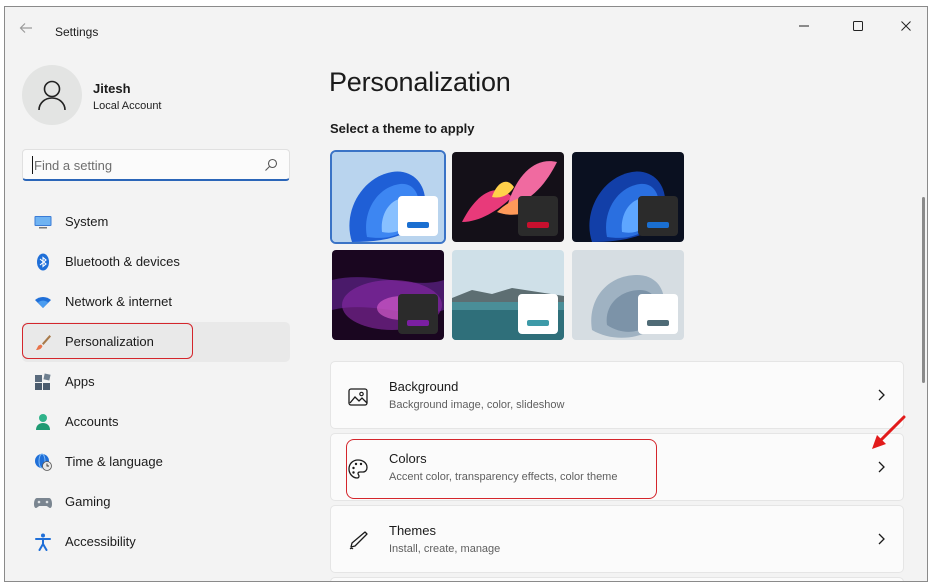  I want to click on monitor-icon, so click(43, 222).